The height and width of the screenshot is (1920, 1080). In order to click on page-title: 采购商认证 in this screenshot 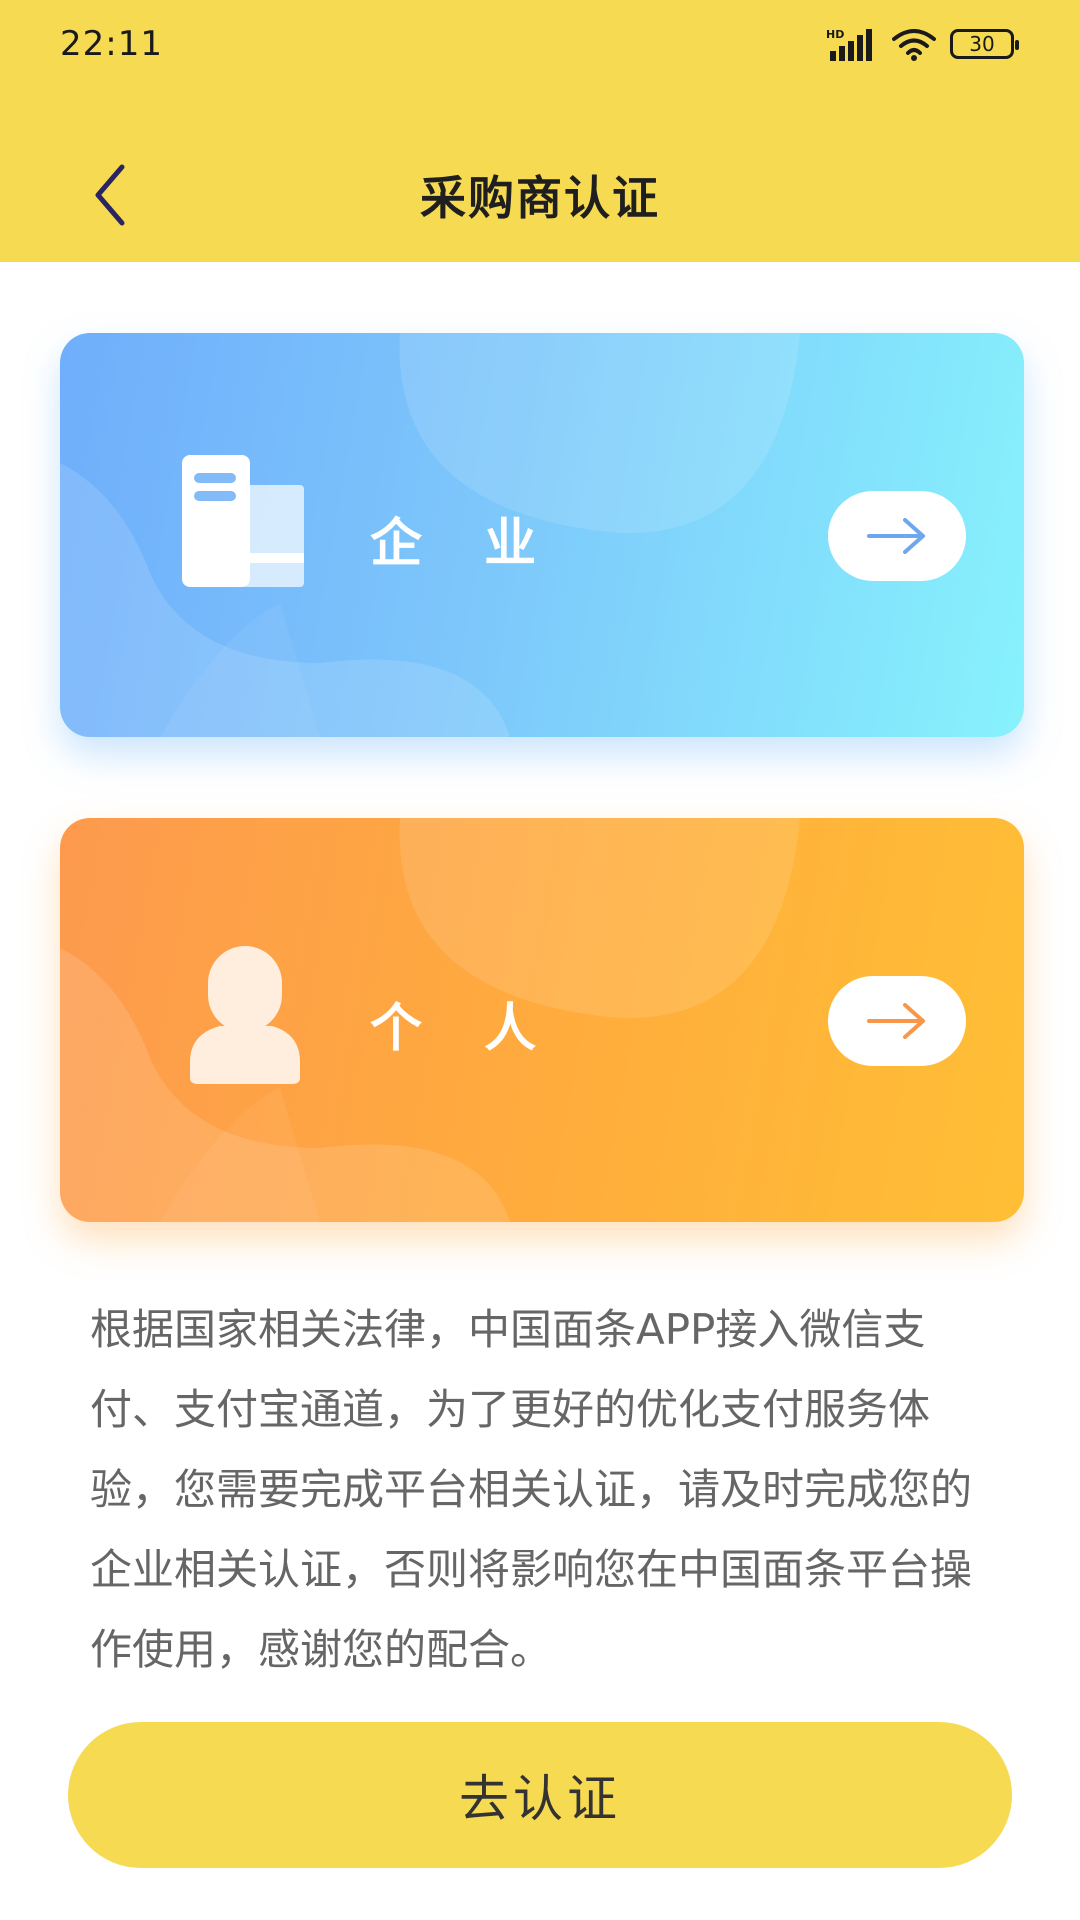, I will do `click(540, 198)`.